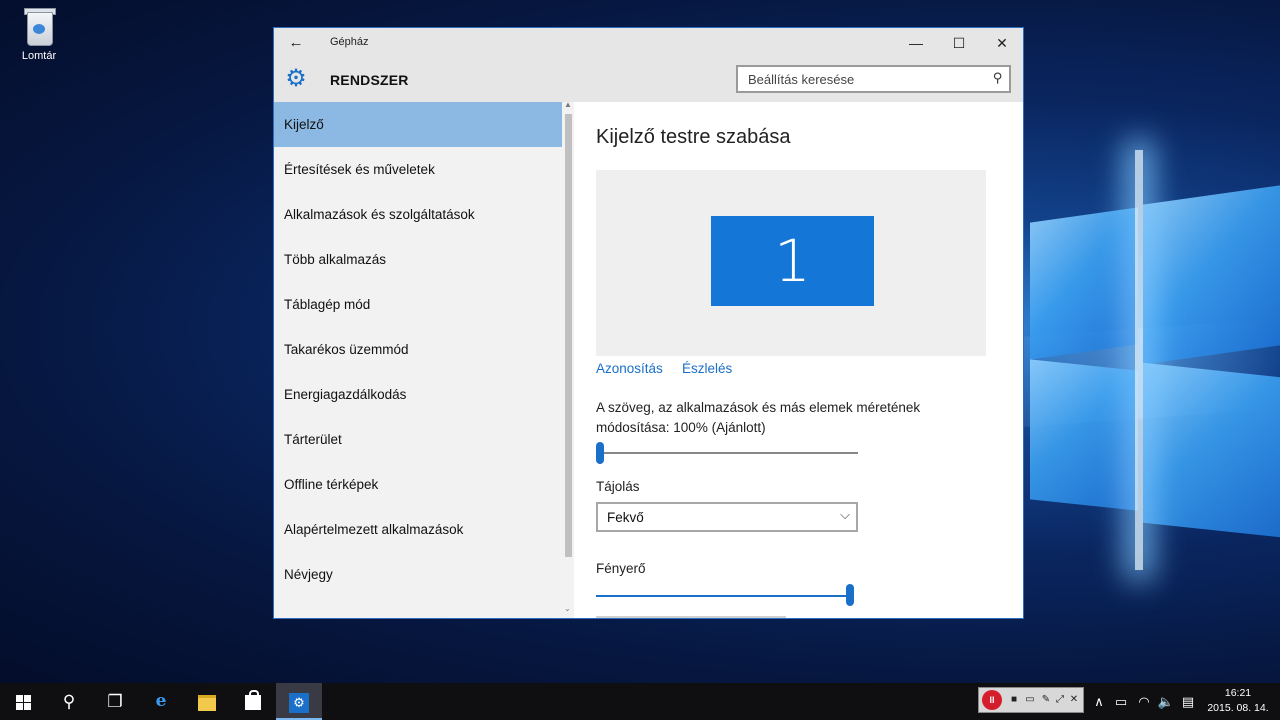  I want to click on sidebar-item-takarekos: Takarékos üzemmód, so click(418, 349).